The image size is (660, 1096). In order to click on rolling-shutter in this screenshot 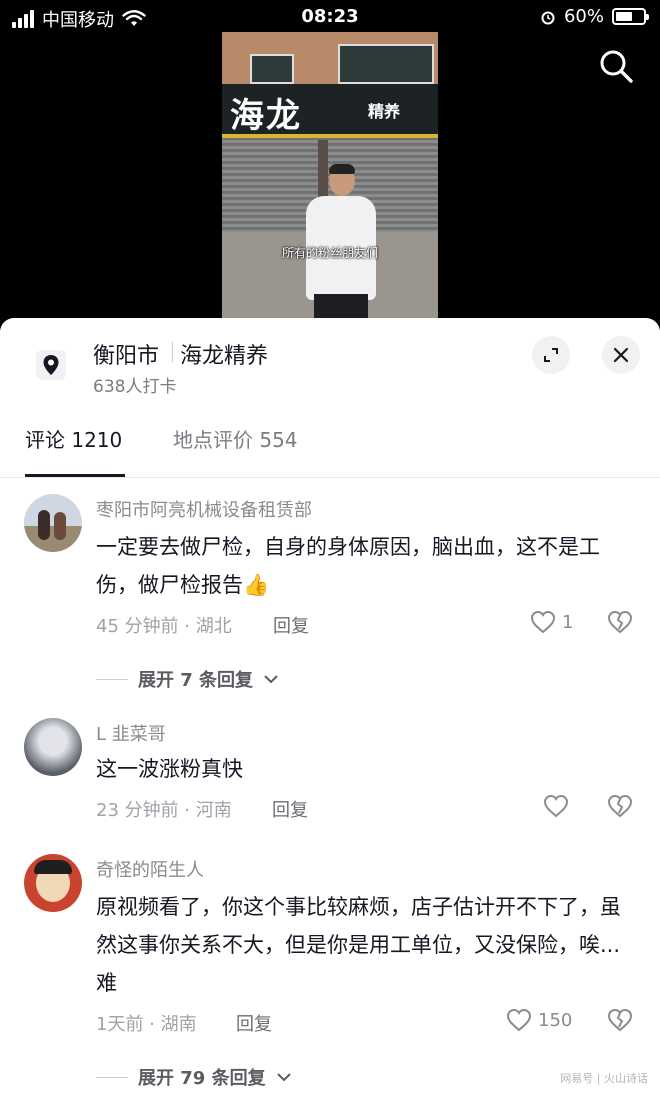, I will do `click(270, 190)`.